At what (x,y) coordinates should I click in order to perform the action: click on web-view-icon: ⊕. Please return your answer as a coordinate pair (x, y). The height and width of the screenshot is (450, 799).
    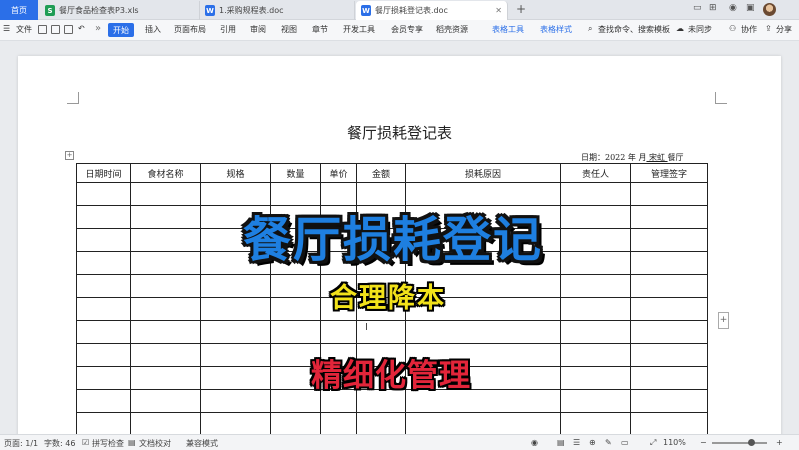
    Looking at the image, I should click on (592, 442).